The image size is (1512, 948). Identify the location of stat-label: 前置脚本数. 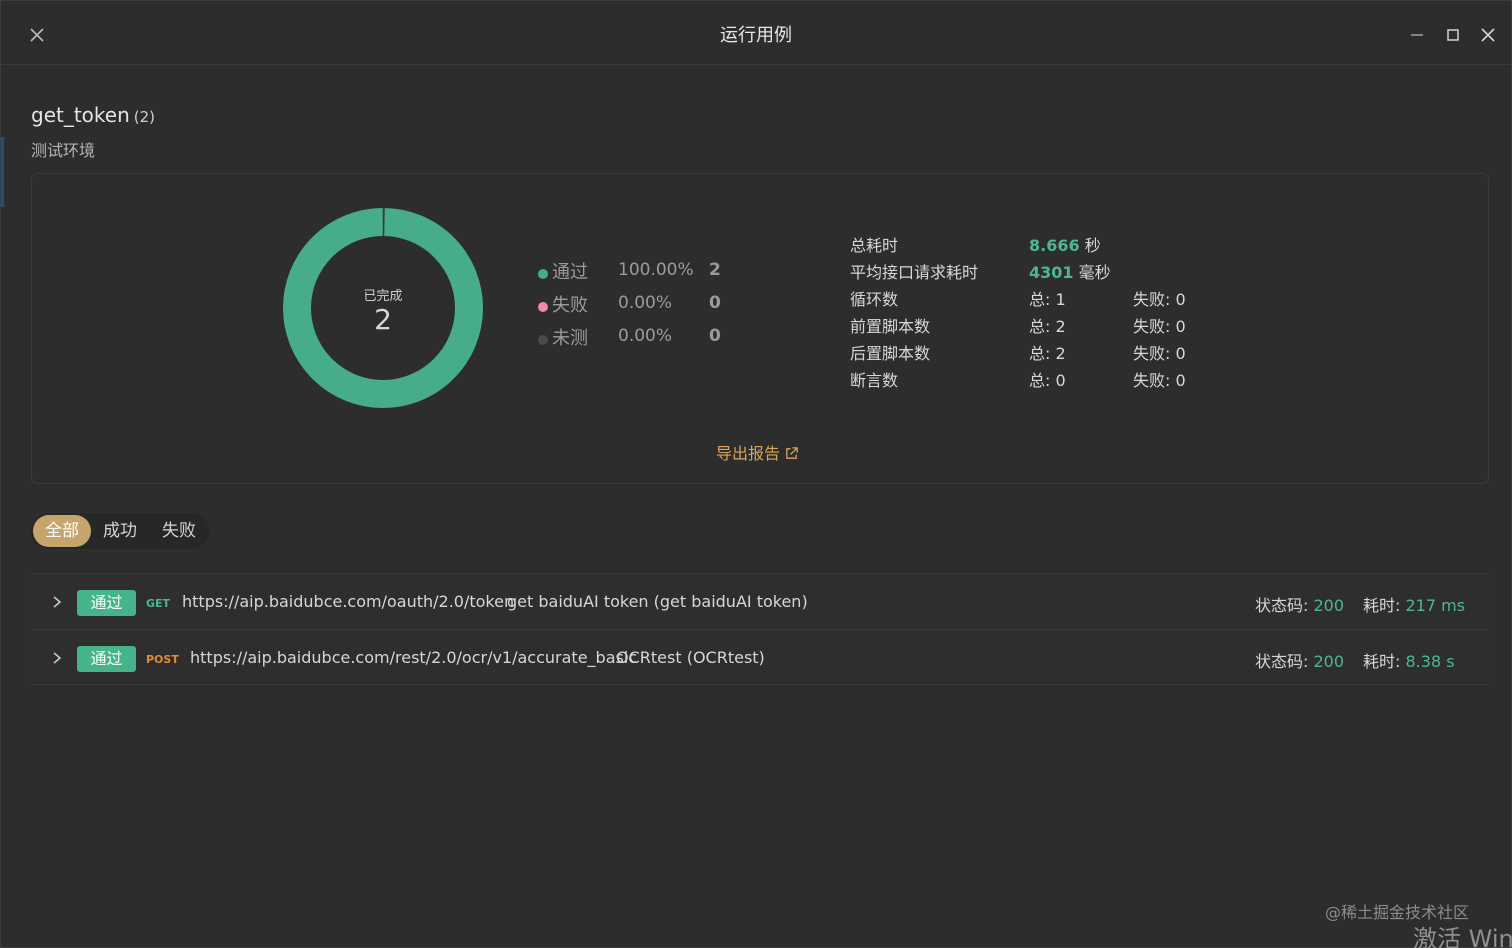
(890, 326).